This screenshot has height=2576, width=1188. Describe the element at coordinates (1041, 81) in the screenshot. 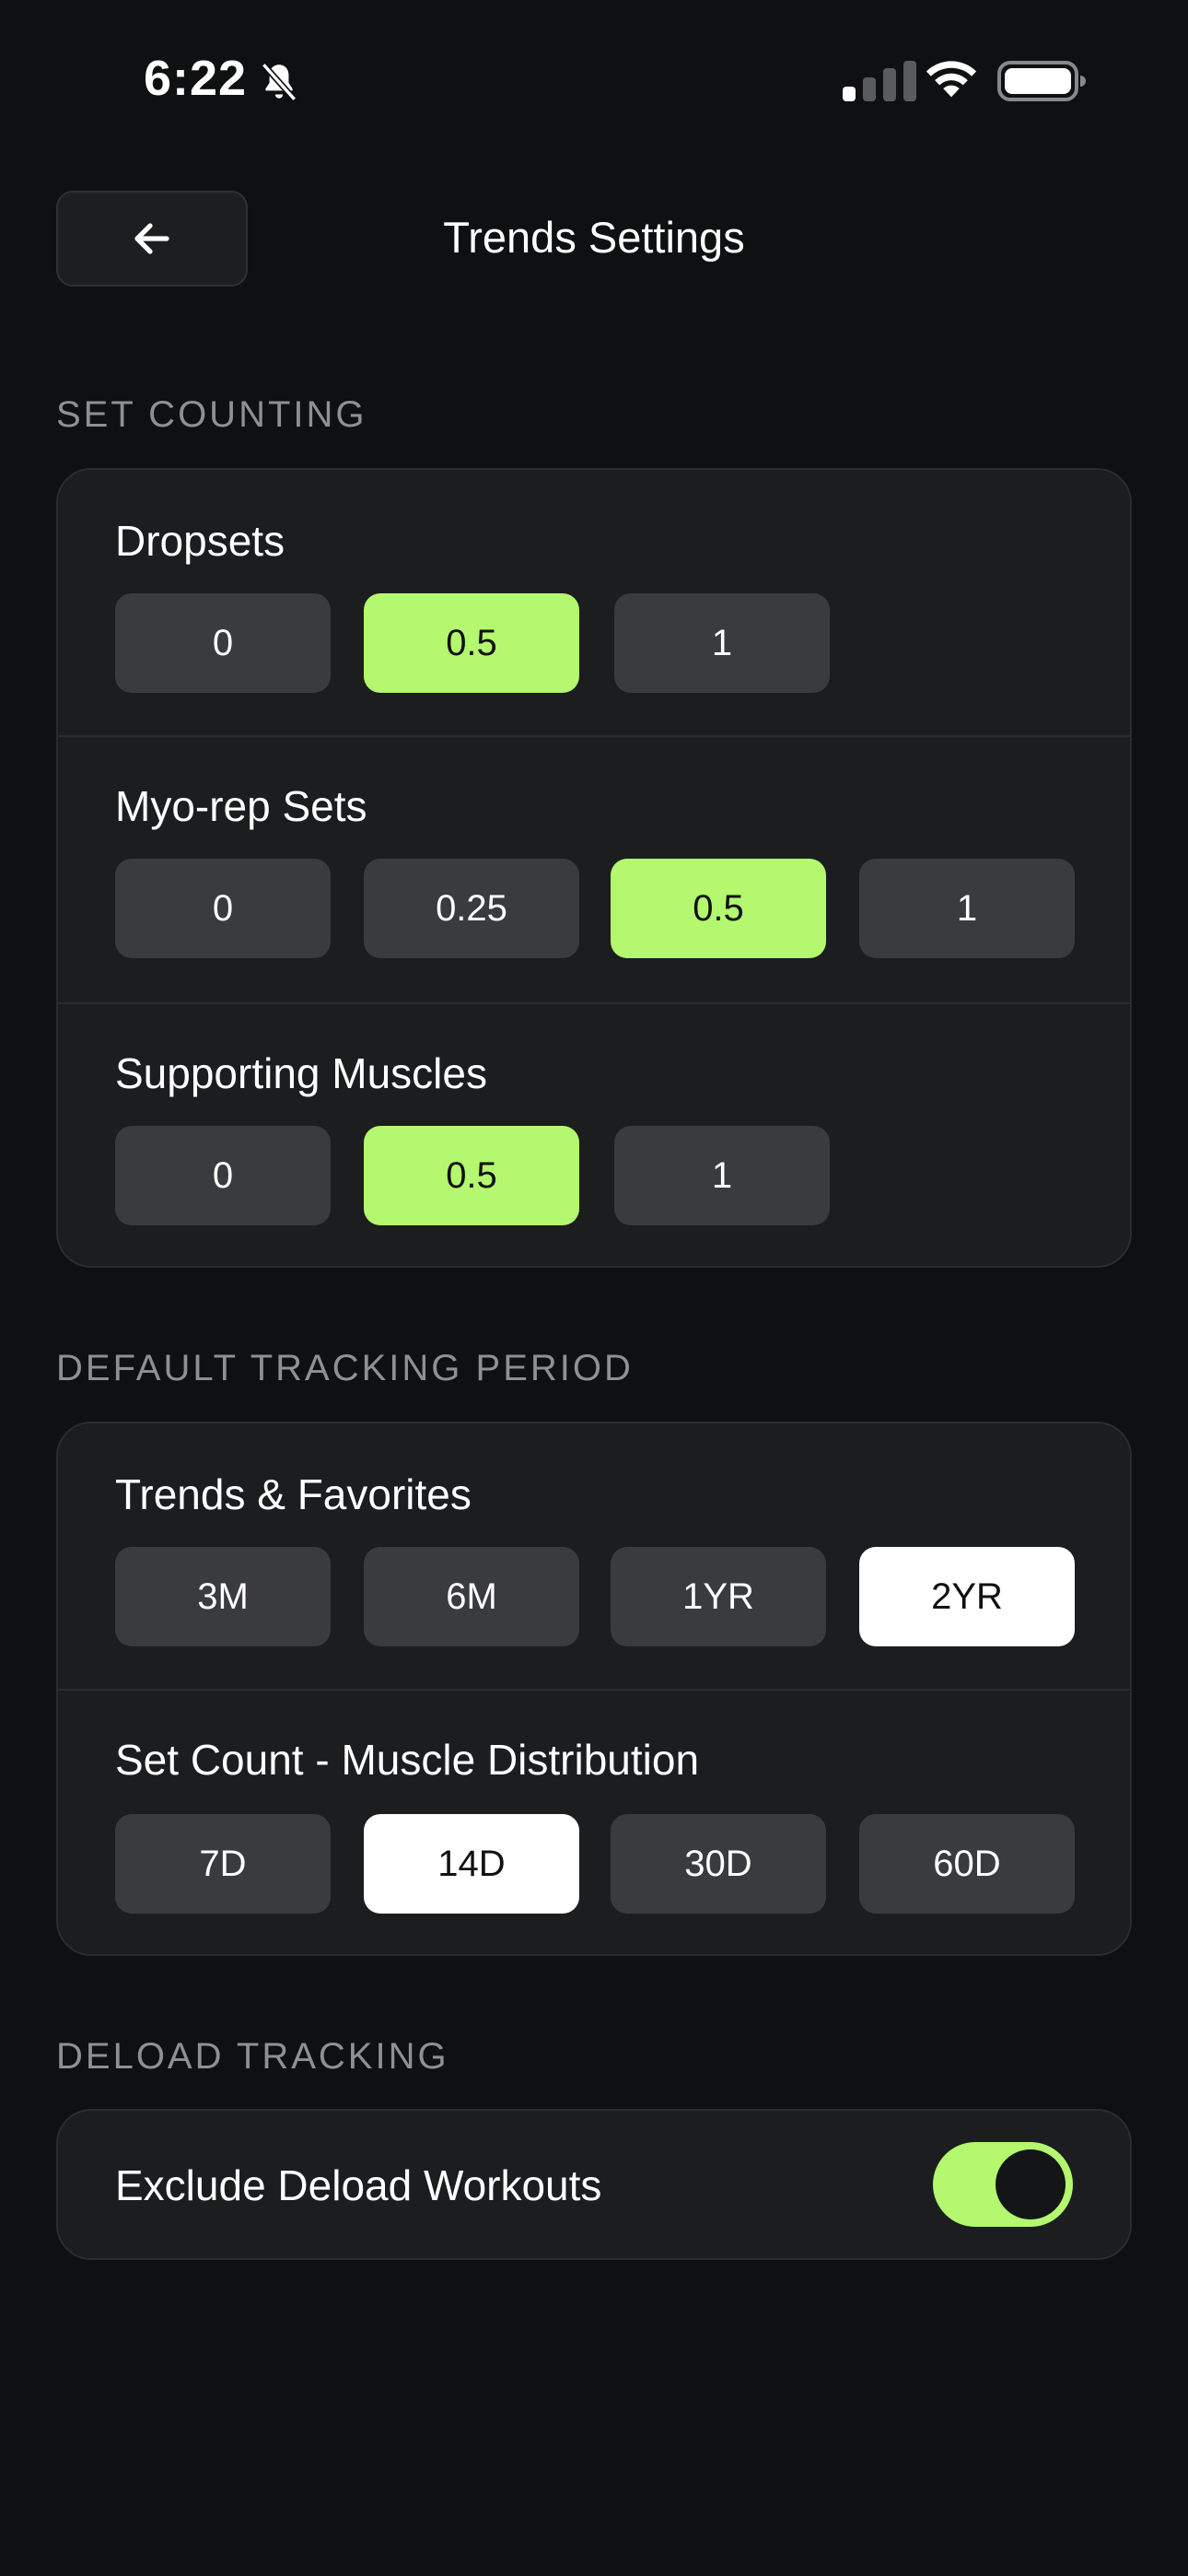

I see `battery-icon` at that location.